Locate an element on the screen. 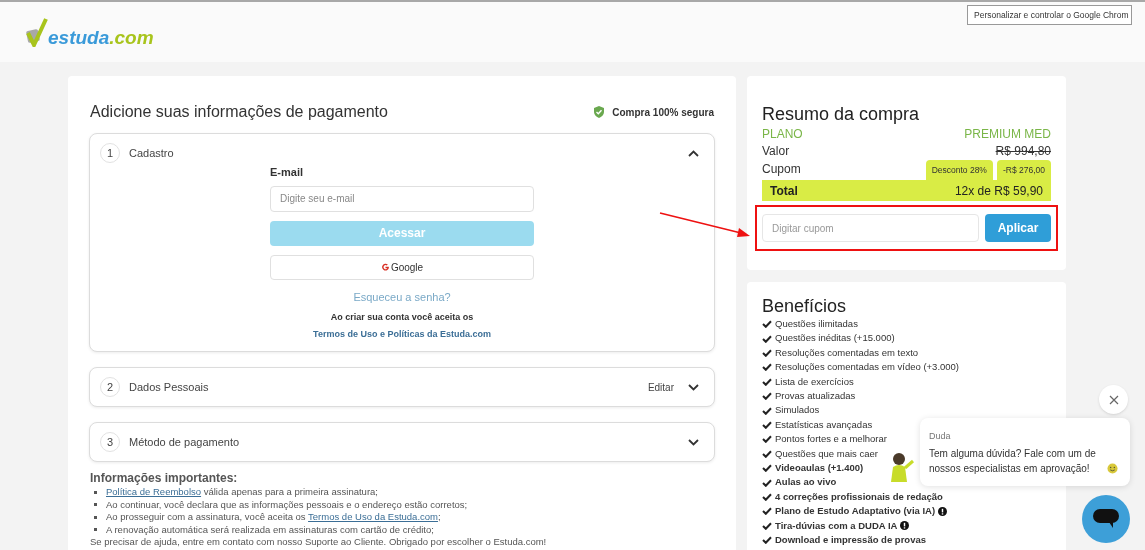 This screenshot has width=1145, height=550. summary-heading: Resumo da compra is located at coordinates (841, 114).